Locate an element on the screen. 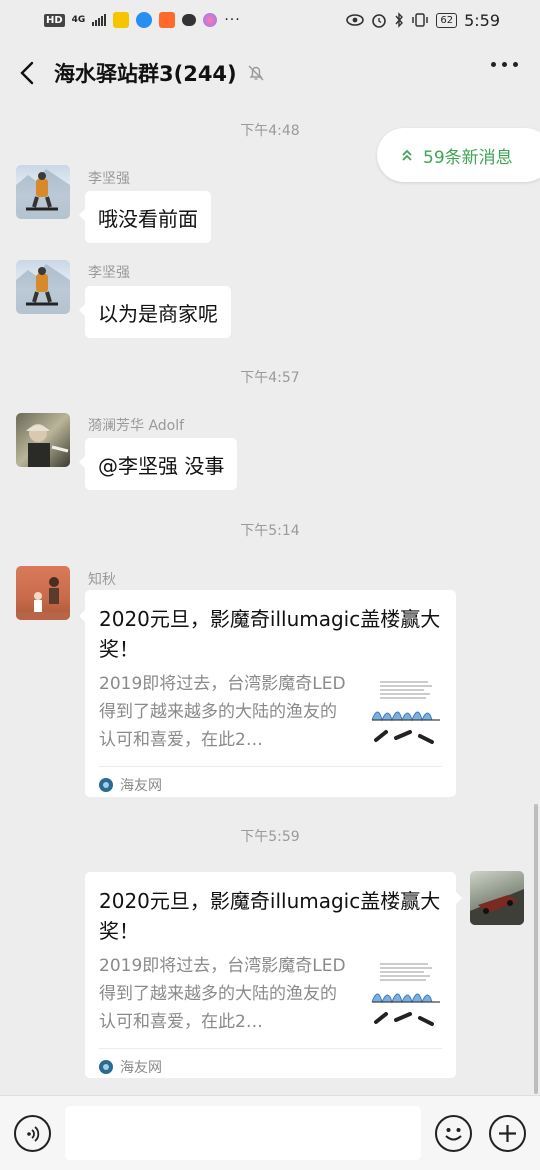  chevron-left-icon is located at coordinates (27, 73).